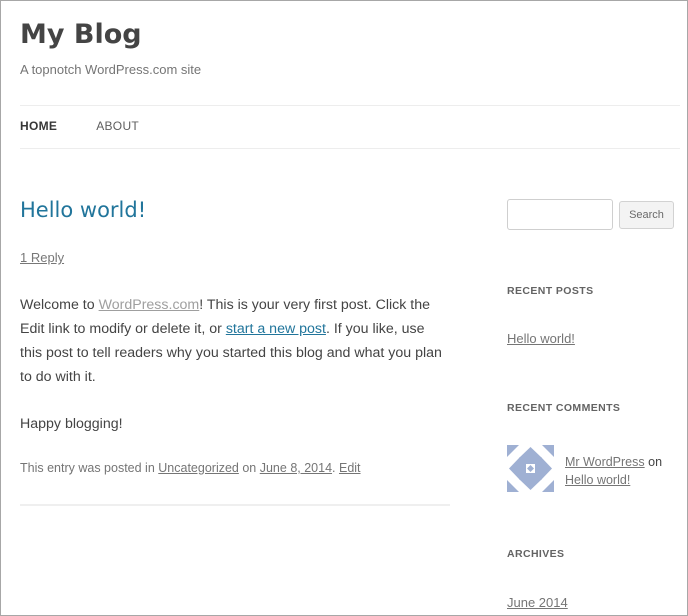 The width and height of the screenshot is (688, 616). Describe the element at coordinates (149, 305) in the screenshot. I see `wordpress-link: WordPress.com` at that location.